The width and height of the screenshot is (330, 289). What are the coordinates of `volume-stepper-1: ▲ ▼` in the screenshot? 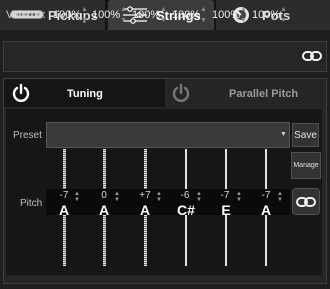 It's located at (84, 15).